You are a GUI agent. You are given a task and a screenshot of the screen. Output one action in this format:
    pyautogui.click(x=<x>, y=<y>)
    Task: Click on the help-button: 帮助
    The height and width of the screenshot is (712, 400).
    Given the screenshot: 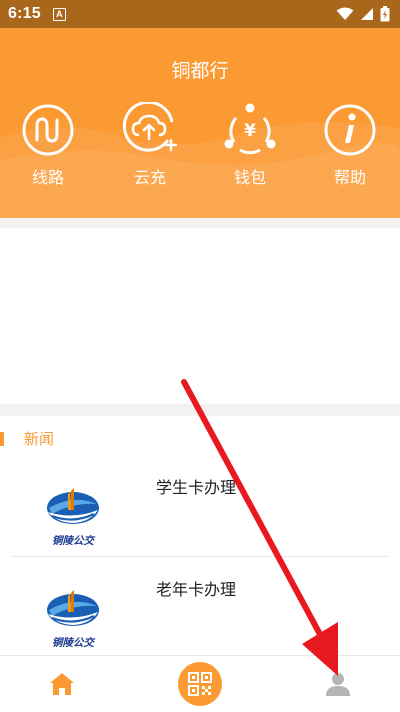 What is the action you would take?
    pyautogui.click(x=350, y=145)
    